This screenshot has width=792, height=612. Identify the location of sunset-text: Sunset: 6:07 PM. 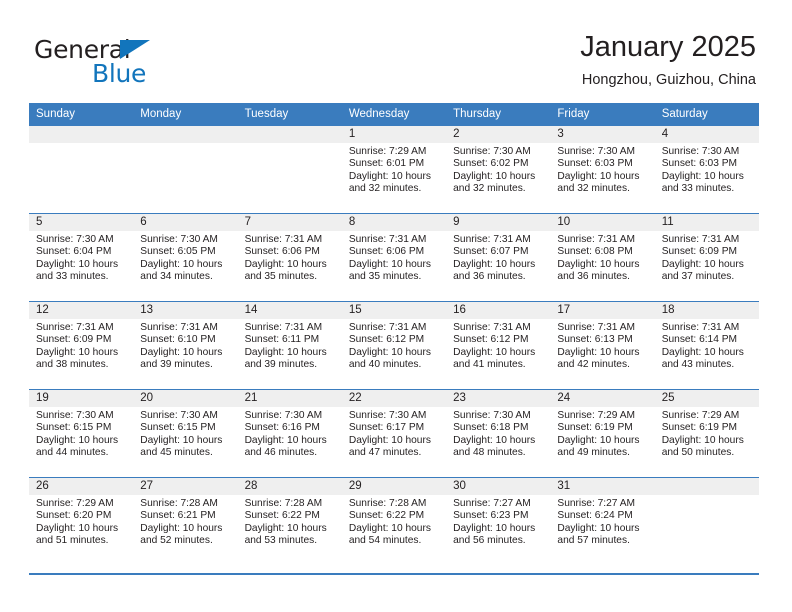
(491, 252).